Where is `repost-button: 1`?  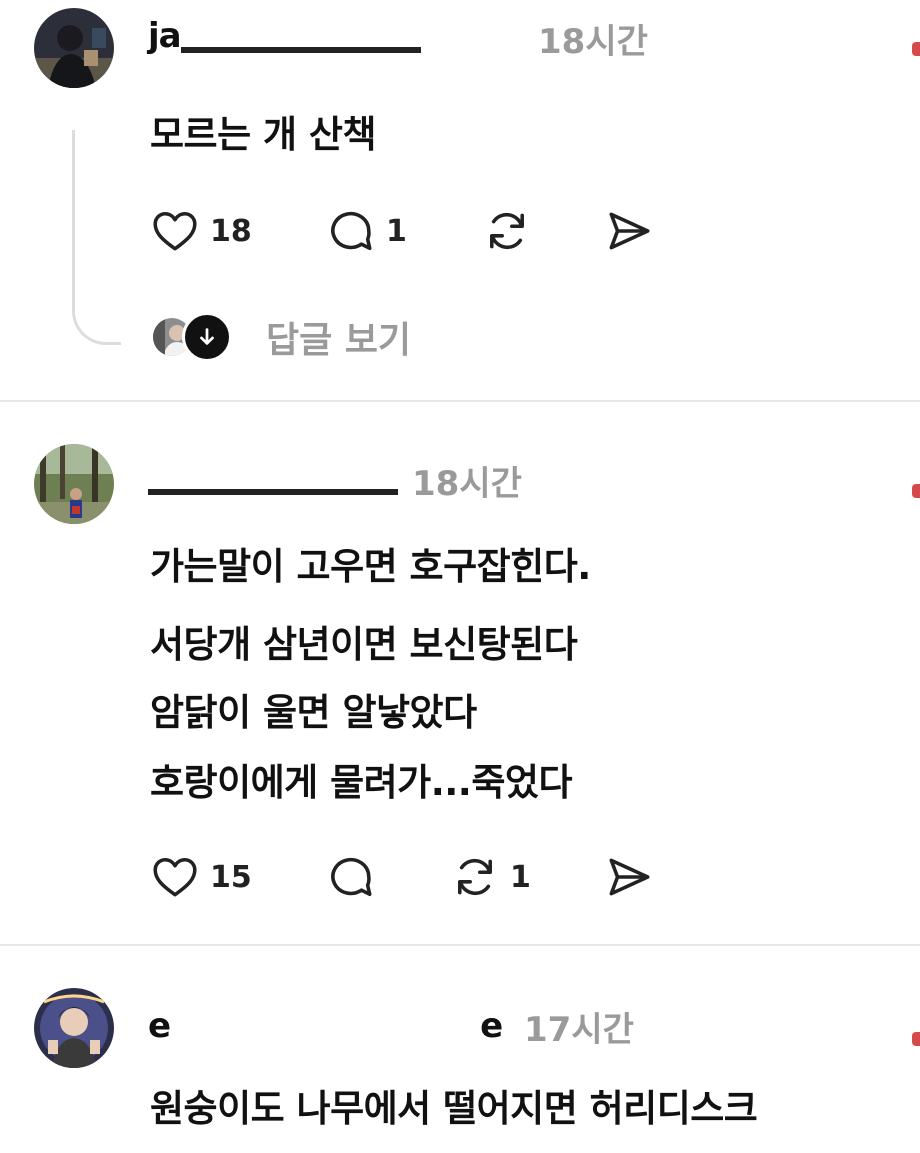
repost-button: 1 is located at coordinates (490, 877).